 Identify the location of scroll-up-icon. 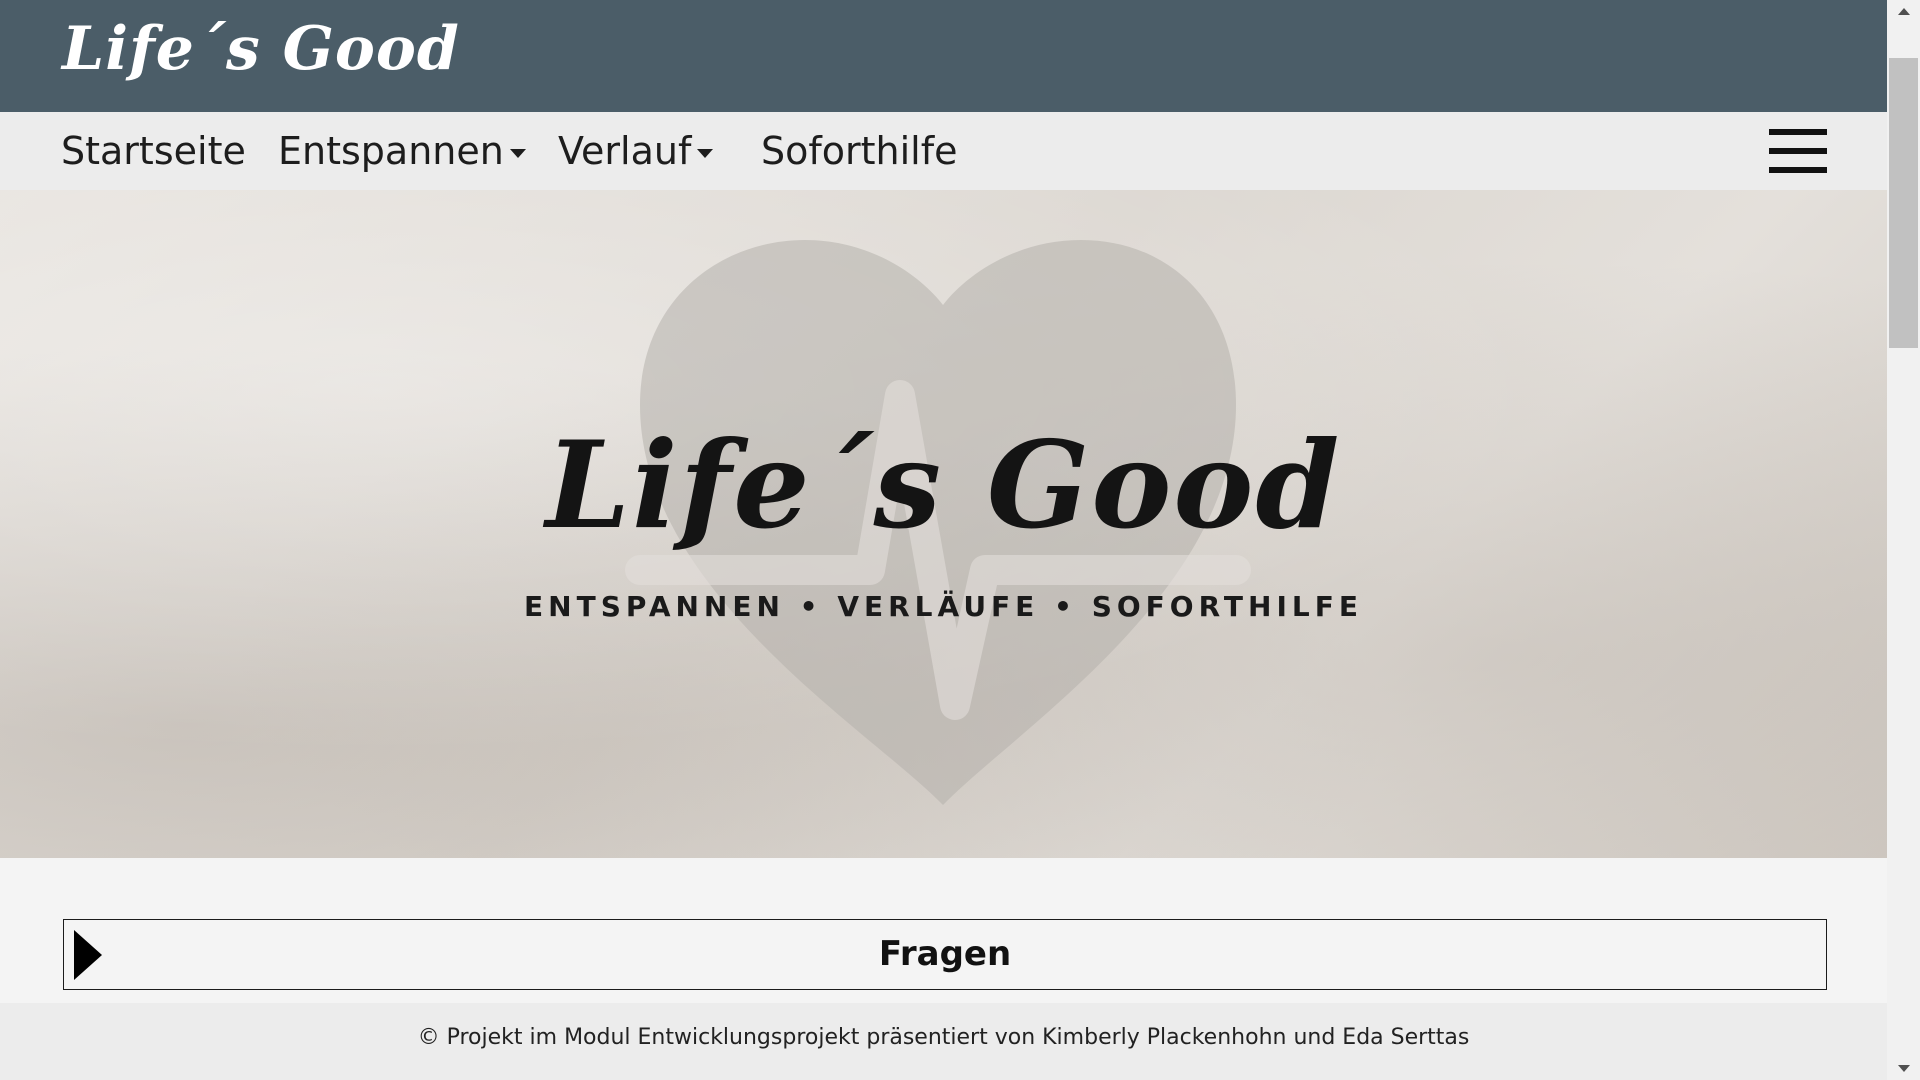
(1904, 11).